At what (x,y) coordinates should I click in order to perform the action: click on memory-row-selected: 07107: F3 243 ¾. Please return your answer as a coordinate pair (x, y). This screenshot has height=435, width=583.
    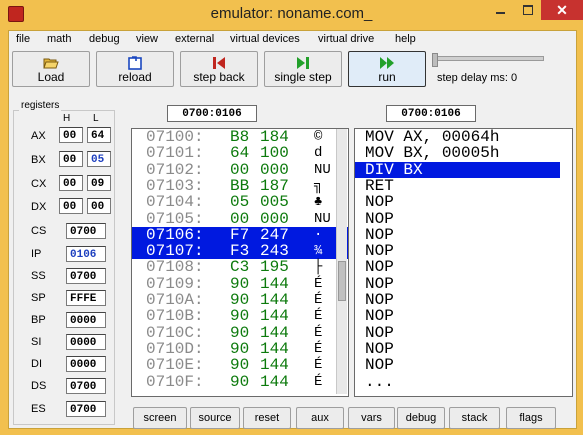
    Looking at the image, I should click on (240, 251).